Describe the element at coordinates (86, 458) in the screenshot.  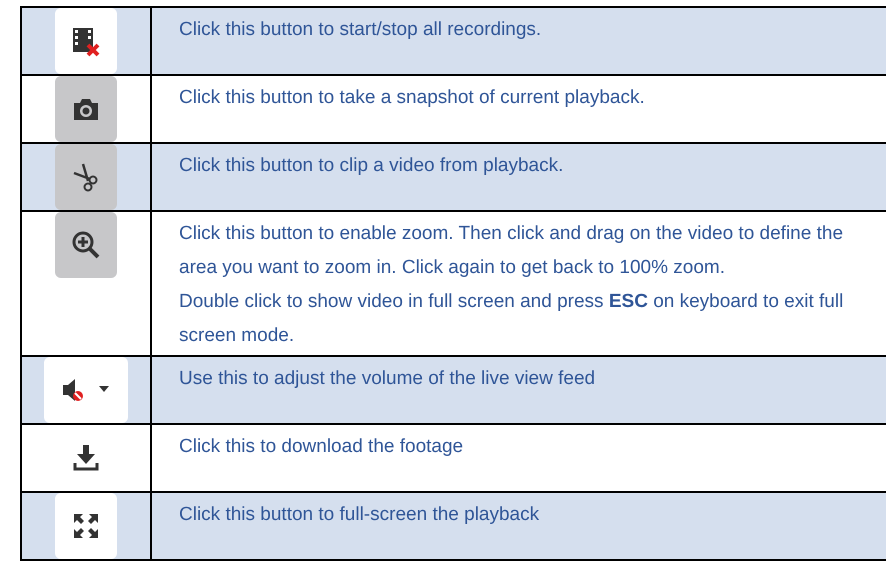
I see `download-icon` at that location.